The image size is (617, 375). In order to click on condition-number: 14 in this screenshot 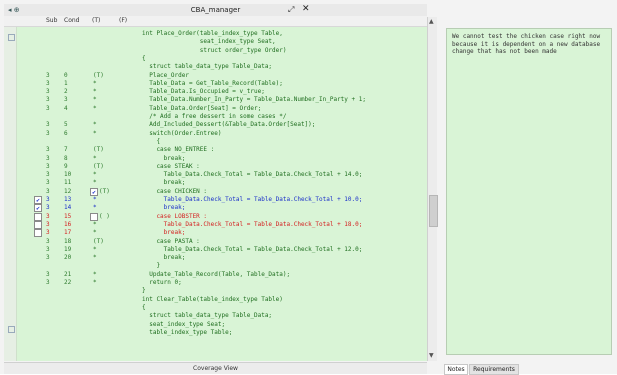, I will do `click(68, 208)`.